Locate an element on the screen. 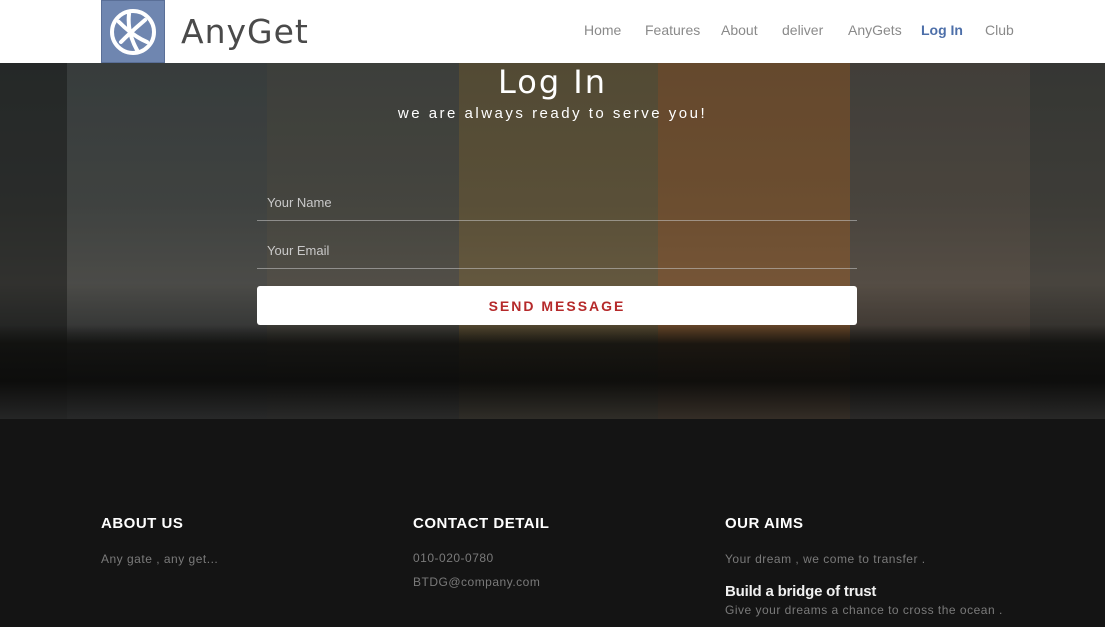  aims-title: OUR AIMS is located at coordinates (764, 523).